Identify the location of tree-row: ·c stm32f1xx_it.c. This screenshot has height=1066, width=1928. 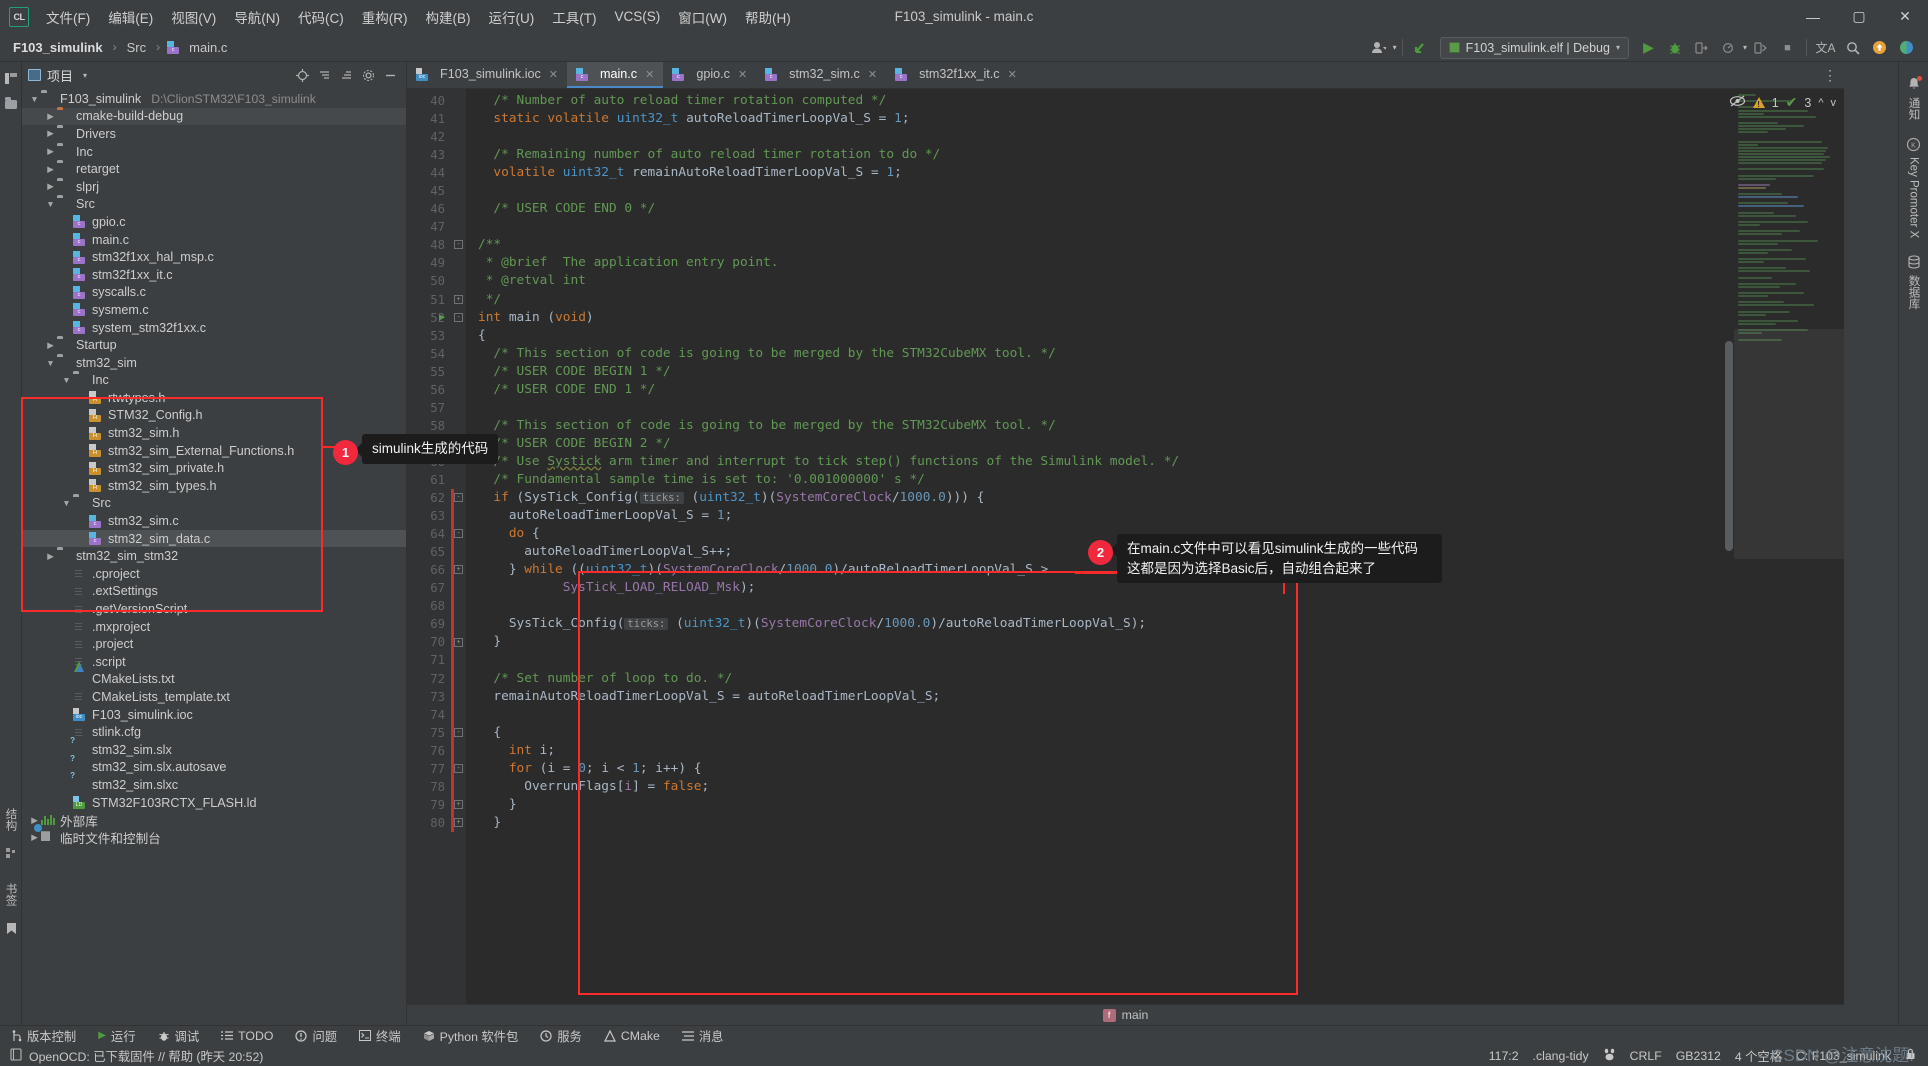
(214, 275).